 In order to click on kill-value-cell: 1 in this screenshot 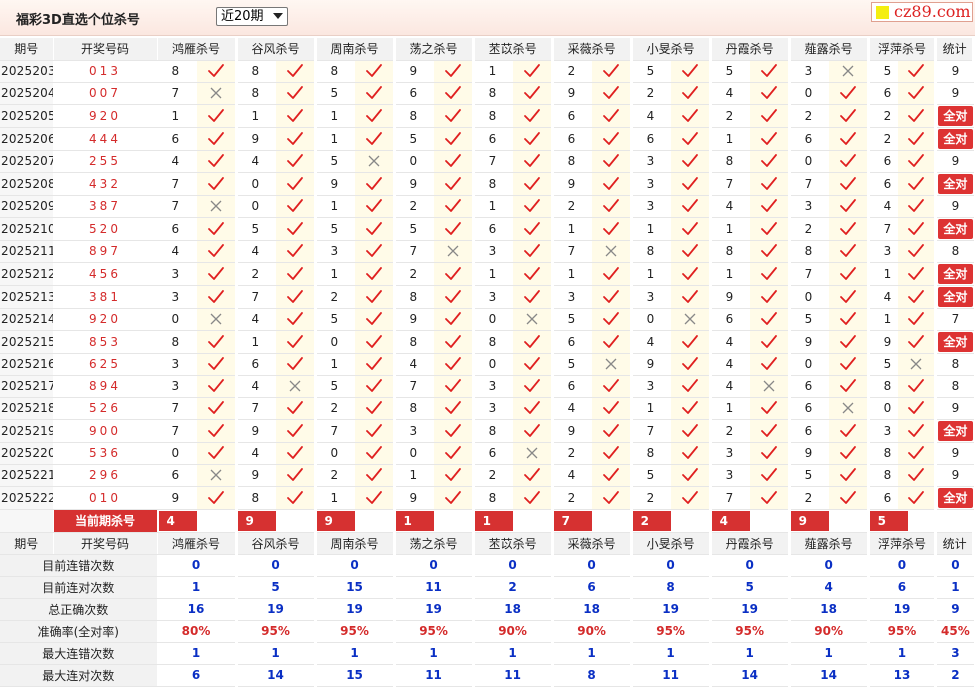, I will do `click(730, 274)`.